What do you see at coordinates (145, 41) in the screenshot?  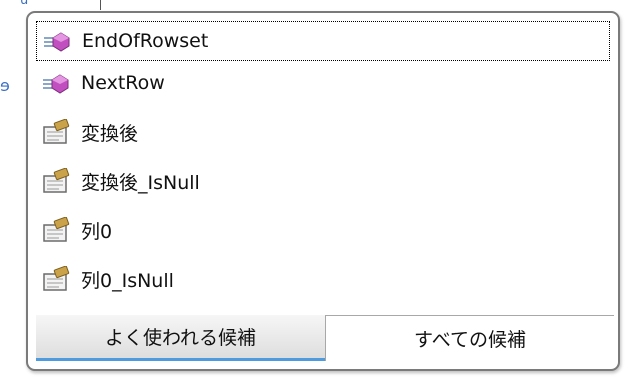 I see `completion-item-label: EndOfRowset` at bounding box center [145, 41].